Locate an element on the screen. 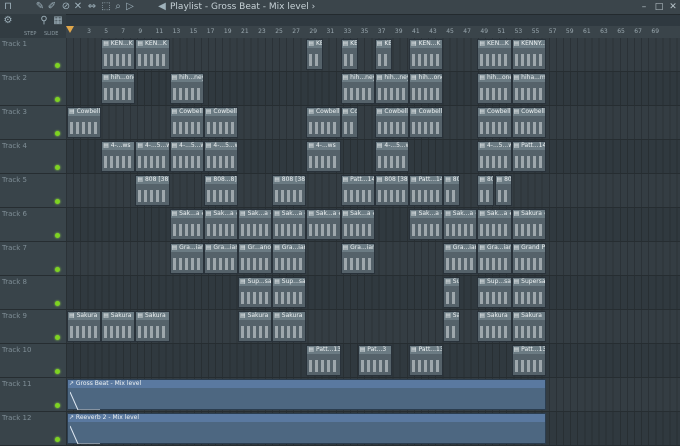 Image resolution: width=680 pixels, height=446 pixels. settings-icon: ⚙ is located at coordinates (8, 21).